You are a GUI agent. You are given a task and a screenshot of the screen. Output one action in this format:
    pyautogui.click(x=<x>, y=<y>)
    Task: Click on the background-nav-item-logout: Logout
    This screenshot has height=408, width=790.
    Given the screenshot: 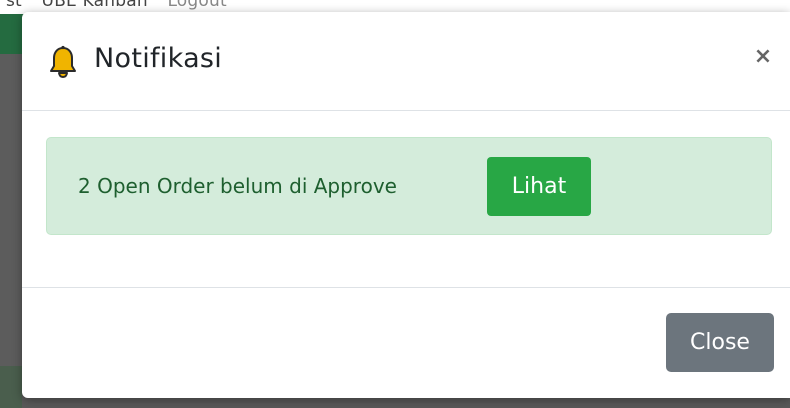 What is the action you would take?
    pyautogui.click(x=197, y=5)
    